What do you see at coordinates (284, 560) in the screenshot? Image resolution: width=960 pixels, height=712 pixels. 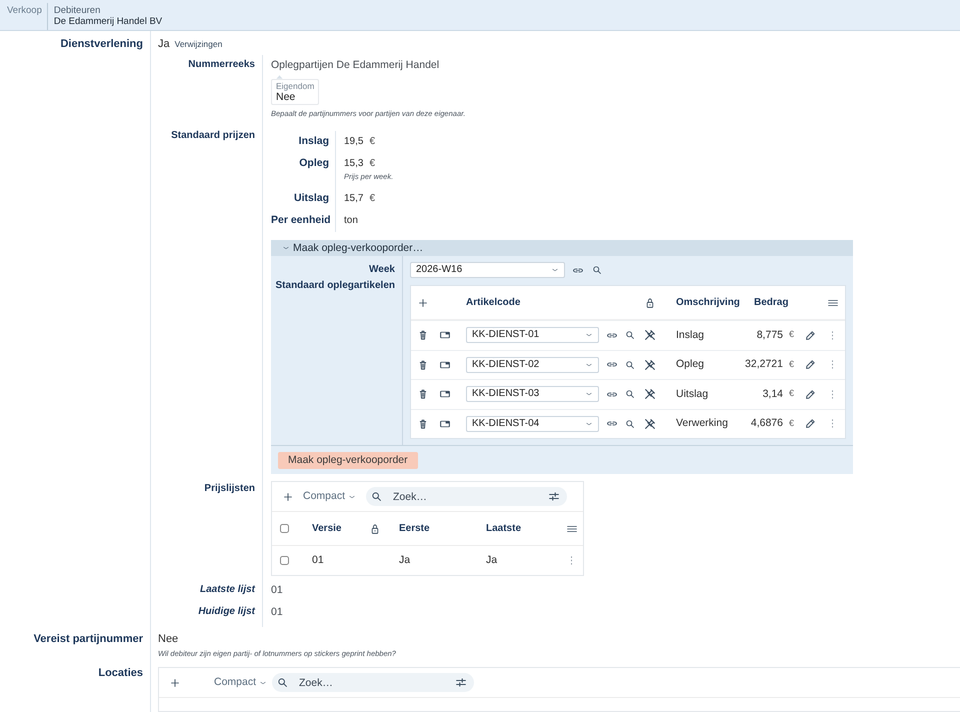 I see `row-checkbox` at bounding box center [284, 560].